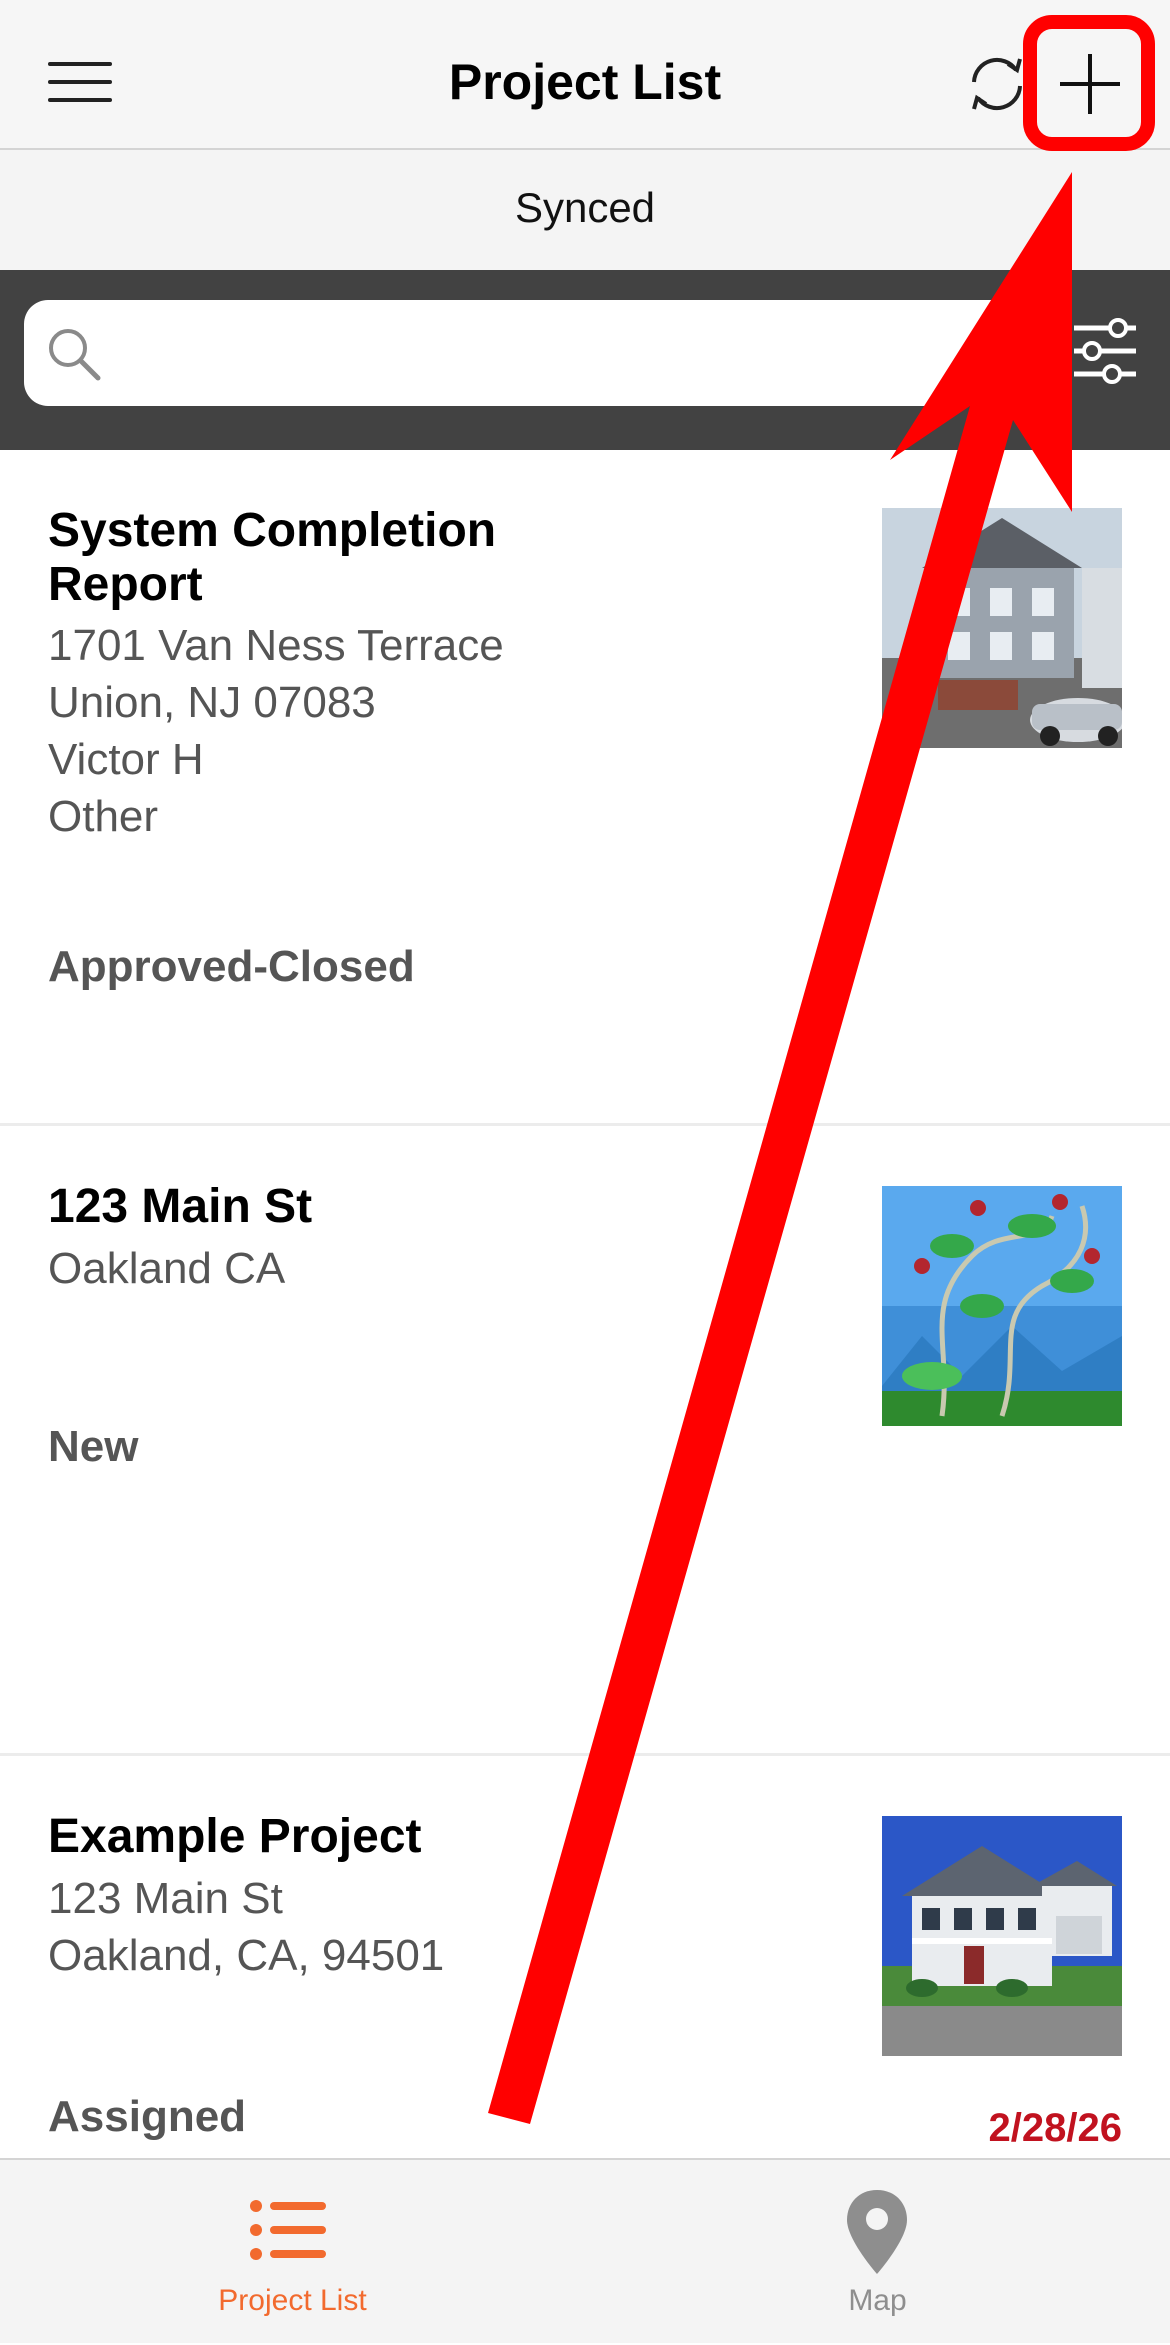 This screenshot has width=1170, height=2345. Describe the element at coordinates (276, 645) in the screenshot. I see `project-address: 1701 Van Ness Terrace` at that location.